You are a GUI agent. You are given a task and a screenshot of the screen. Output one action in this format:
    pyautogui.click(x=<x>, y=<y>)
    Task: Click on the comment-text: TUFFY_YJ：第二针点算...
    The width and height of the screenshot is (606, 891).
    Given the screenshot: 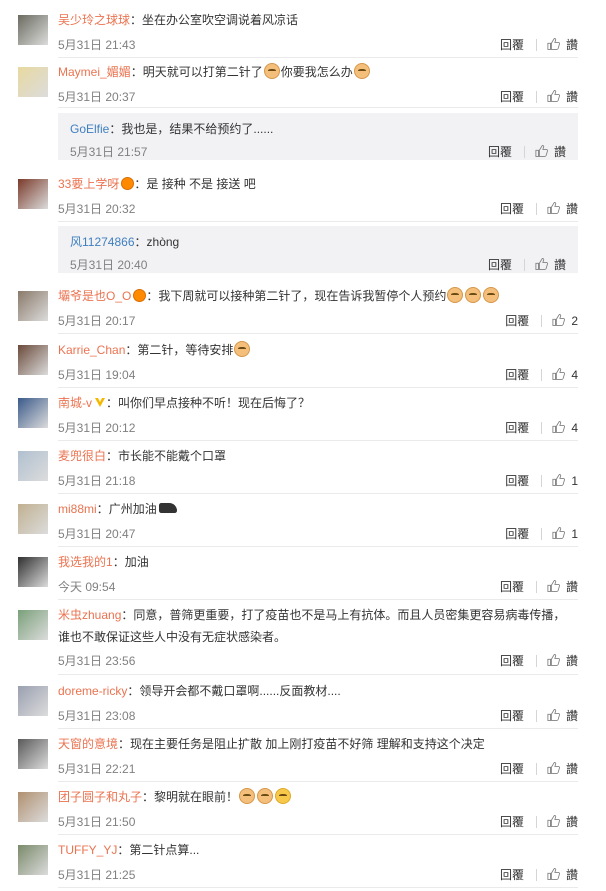 What is the action you would take?
    pyautogui.click(x=317, y=850)
    